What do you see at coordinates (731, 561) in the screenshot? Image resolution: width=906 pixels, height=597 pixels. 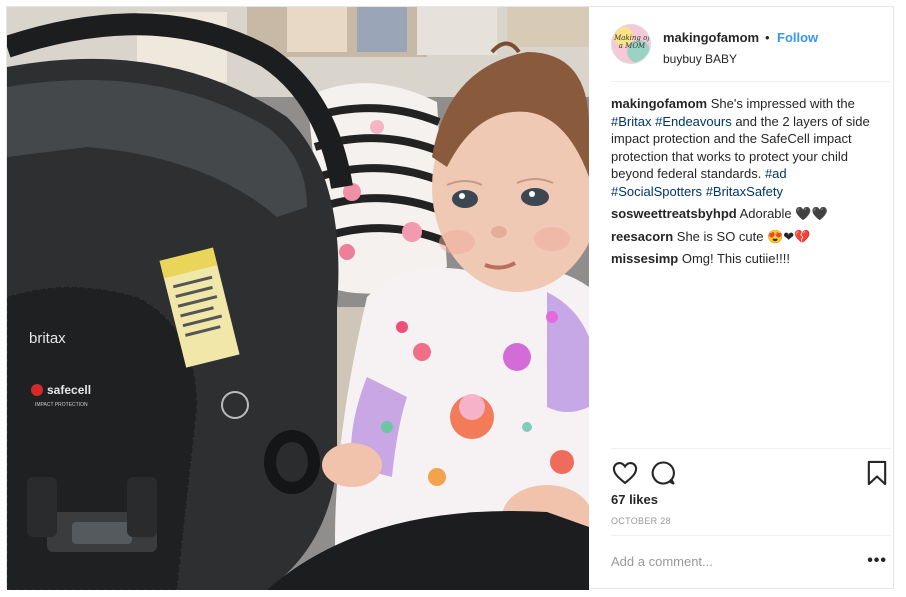 I see `add-comment-input` at bounding box center [731, 561].